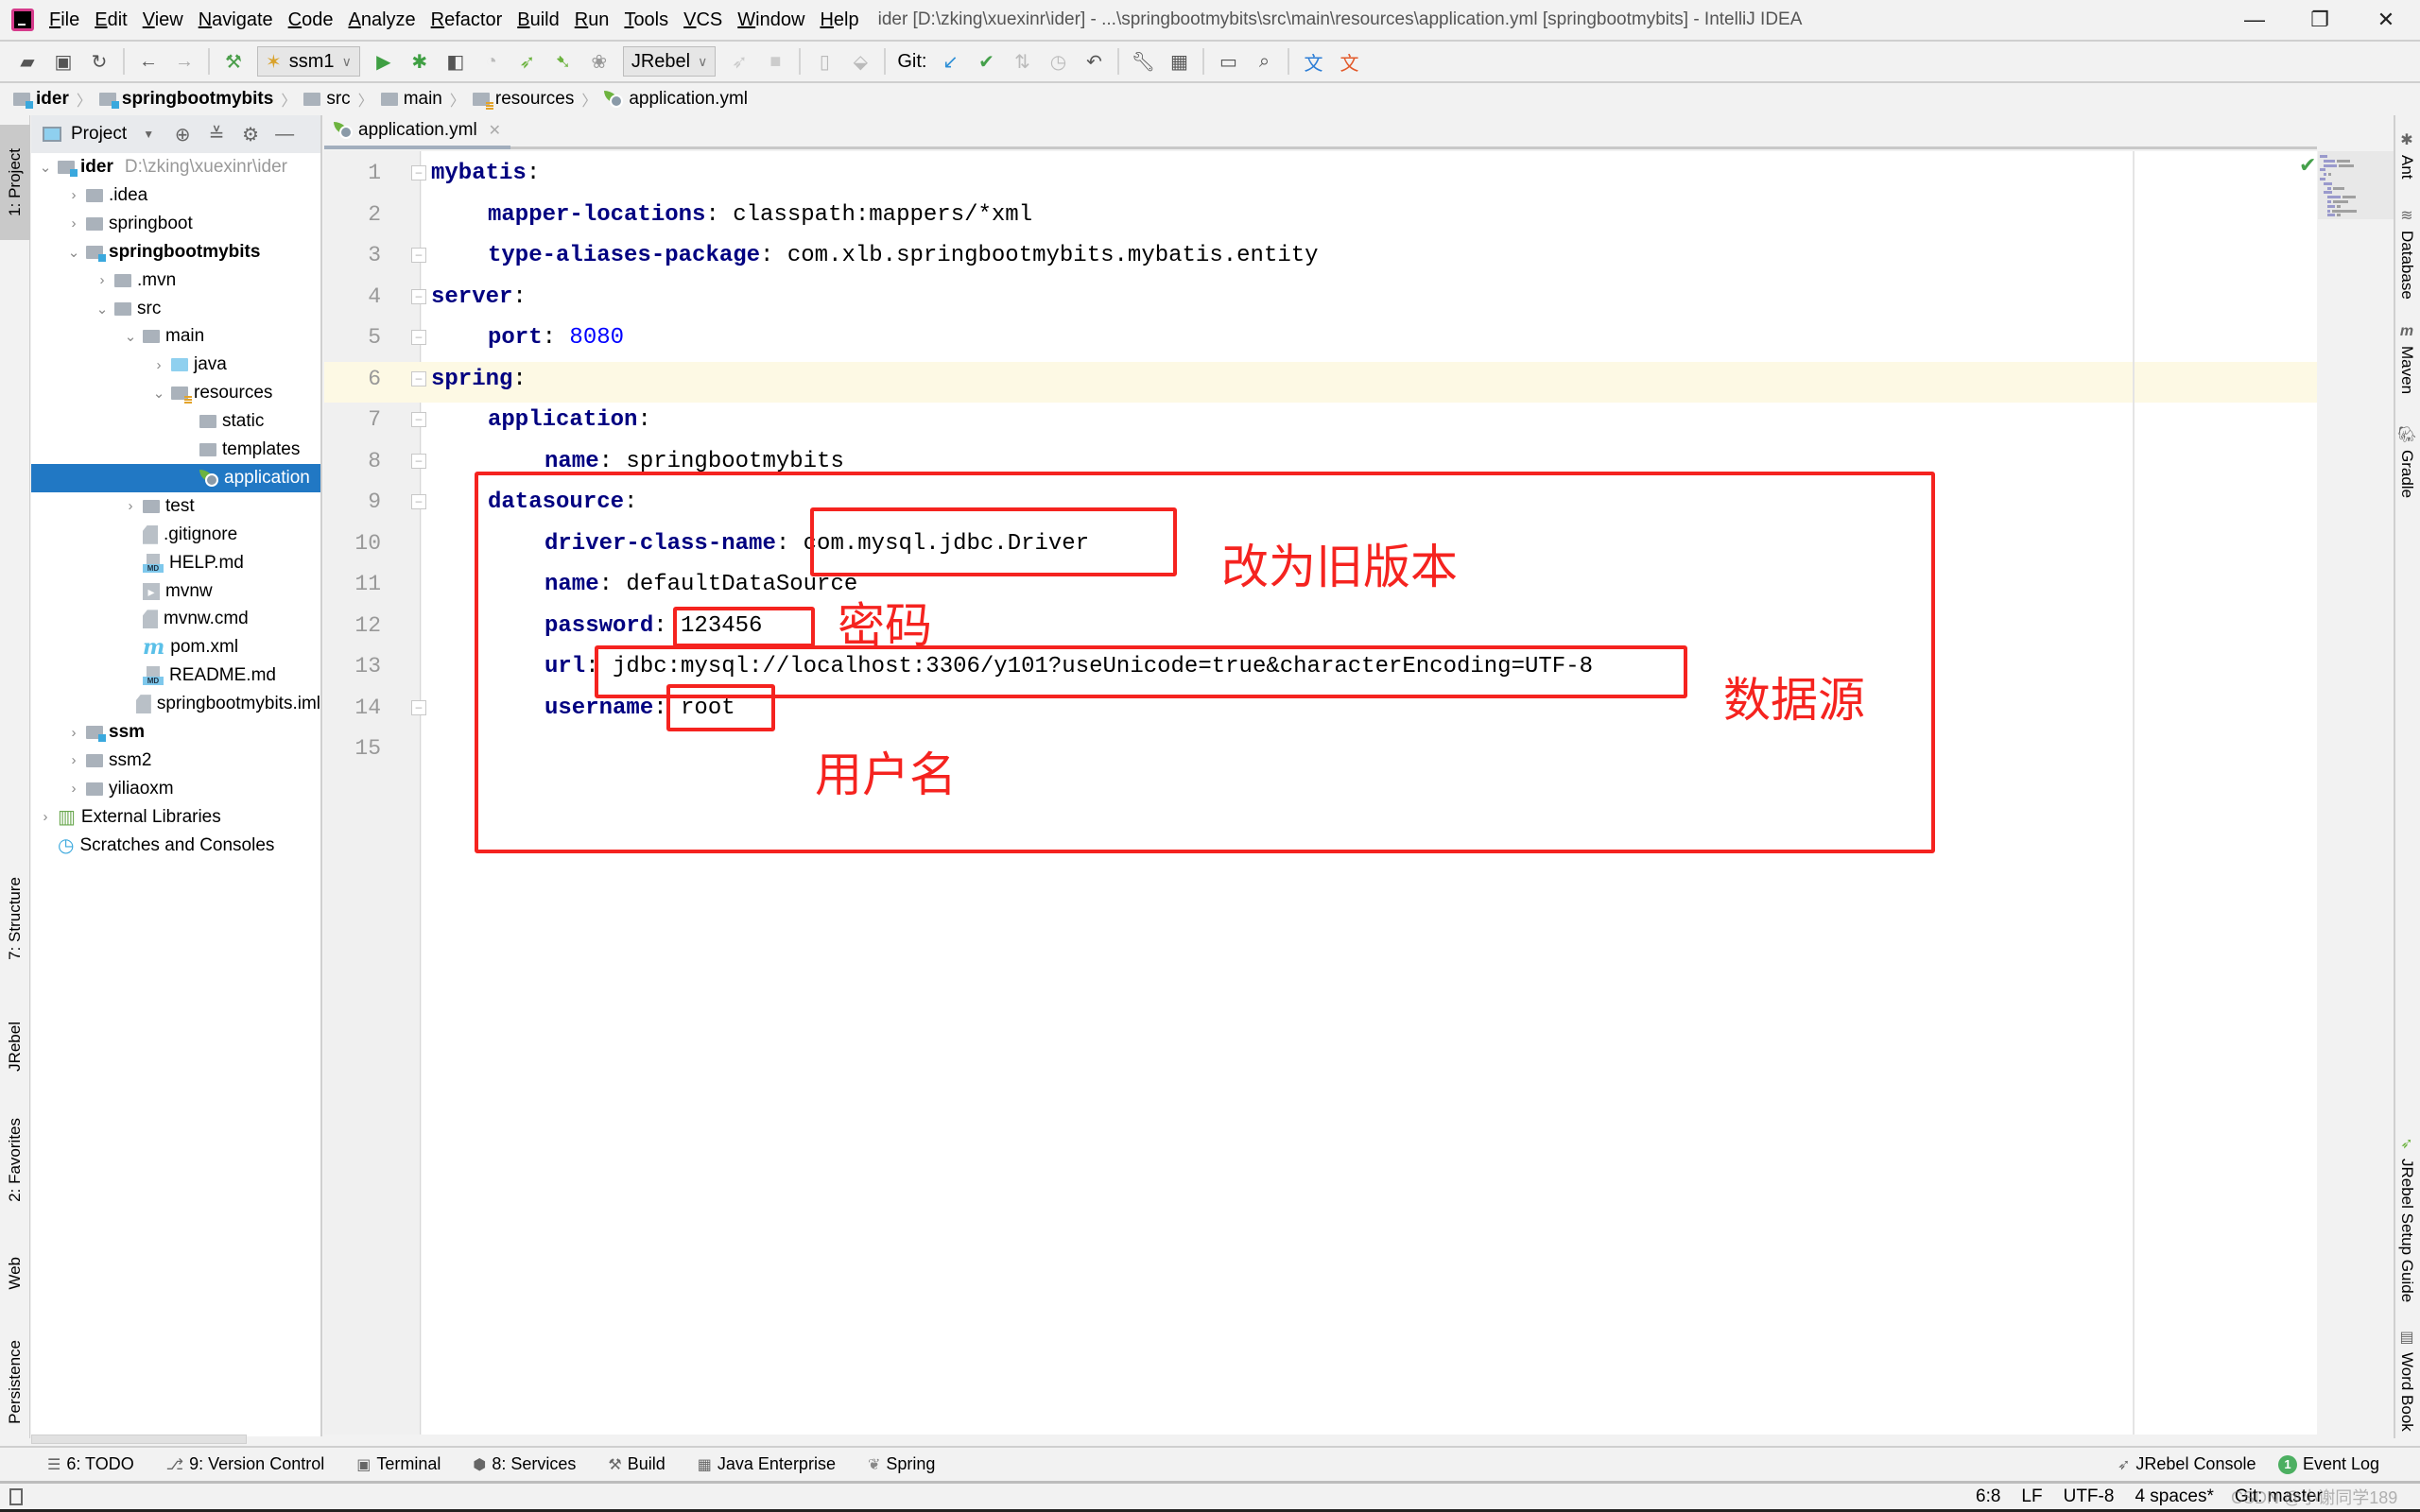  What do you see at coordinates (175, 195) in the screenshot?
I see `tree-item: › .idea` at bounding box center [175, 195].